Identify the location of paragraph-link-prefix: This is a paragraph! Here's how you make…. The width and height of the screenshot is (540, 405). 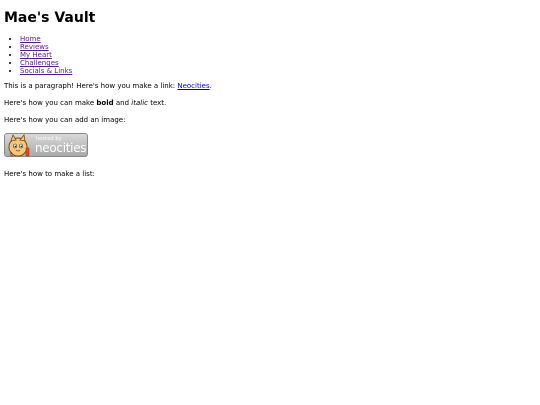
(91, 86).